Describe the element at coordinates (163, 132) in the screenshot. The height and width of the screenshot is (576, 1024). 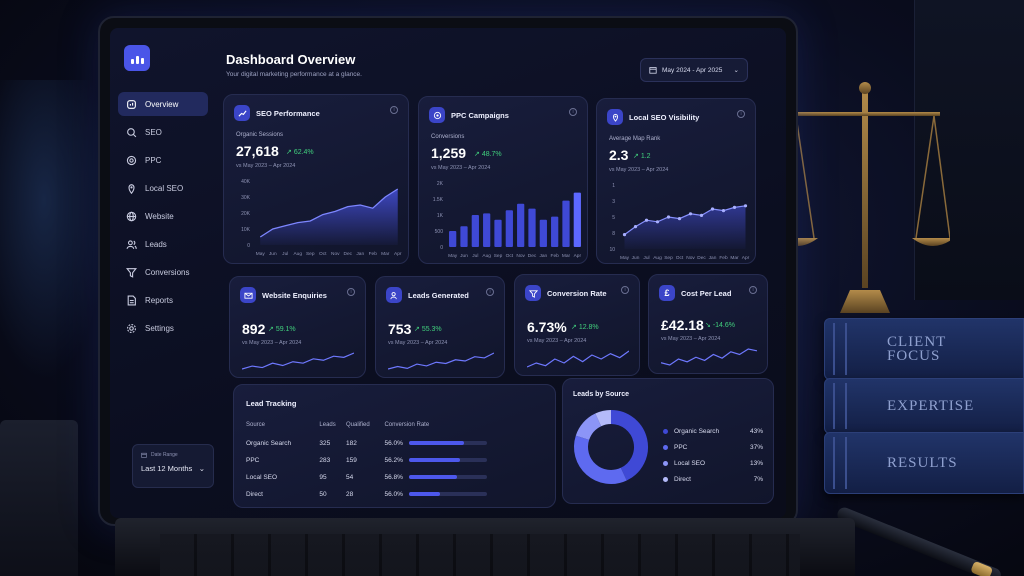
I see `sidebar-item-seo: SEO` at that location.